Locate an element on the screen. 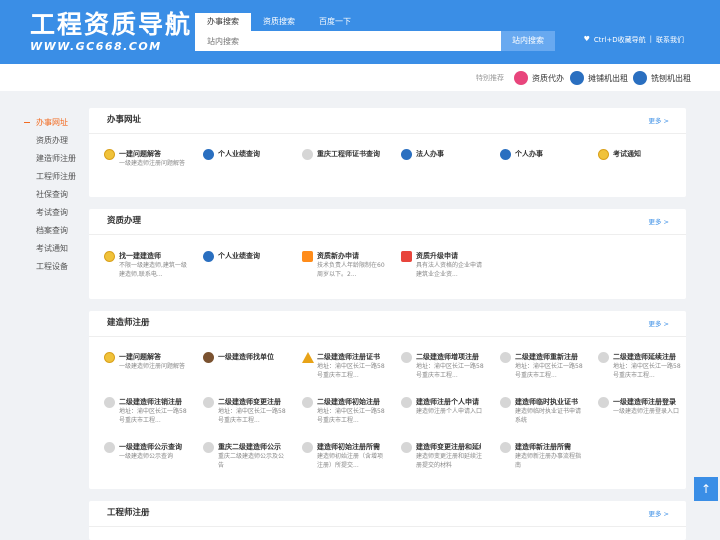 The height and width of the screenshot is (540, 720). site-logo: 工程资质导航 WWW.GC668.COM is located at coordinates (110, 33).